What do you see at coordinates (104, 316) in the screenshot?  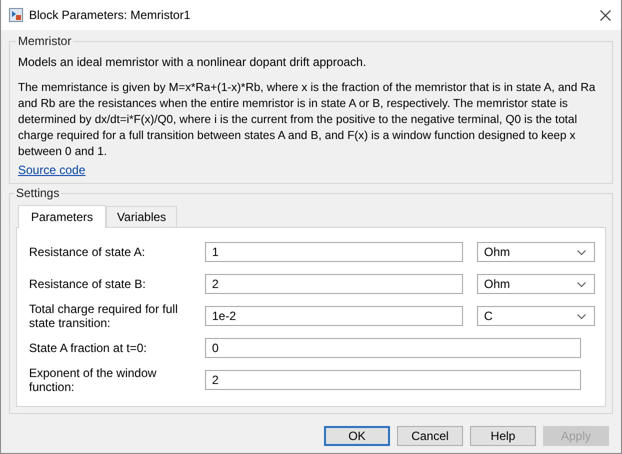 I see `parameter-label: Total charge required for full state transition:` at bounding box center [104, 316].